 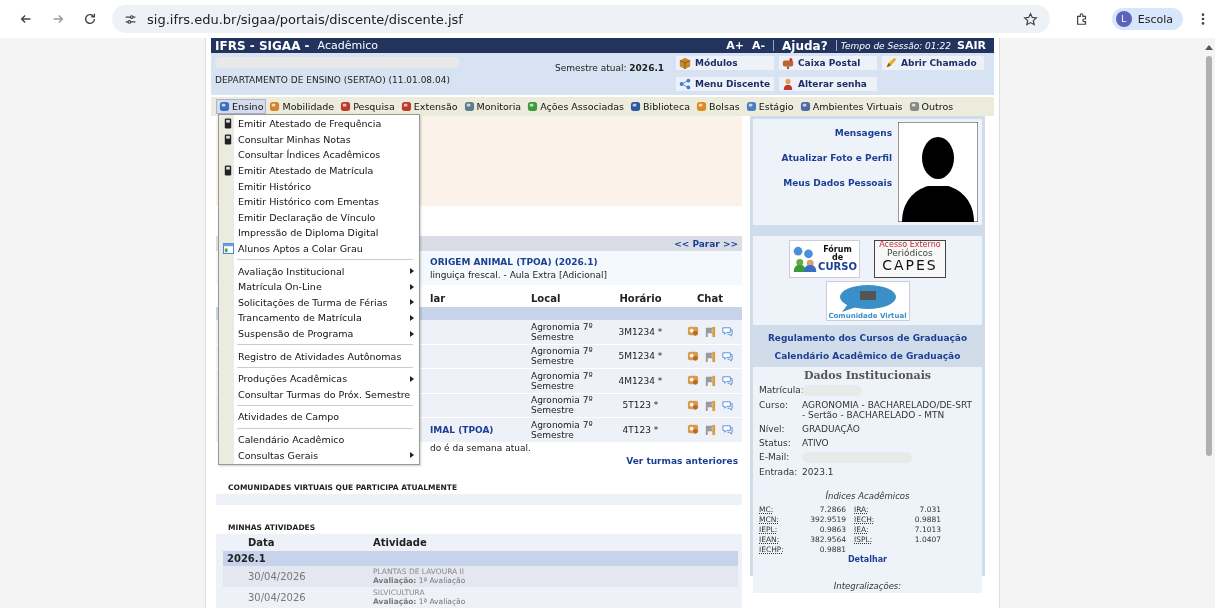 What do you see at coordinates (319, 124) in the screenshot?
I see `menu-item: Emitir Atestado de Frequência` at bounding box center [319, 124].